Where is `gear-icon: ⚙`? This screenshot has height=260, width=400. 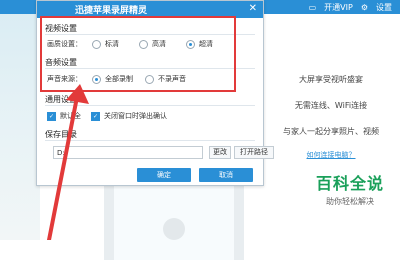 gear-icon: ⚙ is located at coordinates (364, 7).